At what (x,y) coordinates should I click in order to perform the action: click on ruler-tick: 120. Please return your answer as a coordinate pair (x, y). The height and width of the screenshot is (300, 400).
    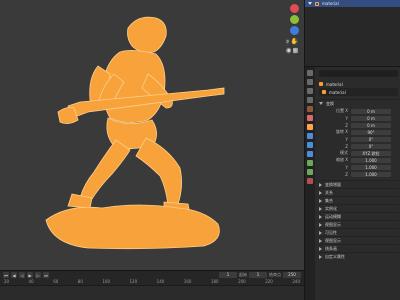
    Looking at the image, I should click on (133, 281).